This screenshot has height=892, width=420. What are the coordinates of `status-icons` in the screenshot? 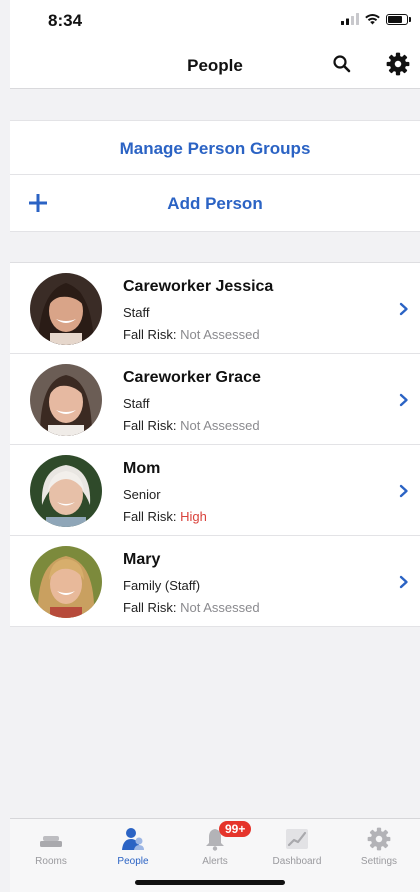 It's located at (376, 19).